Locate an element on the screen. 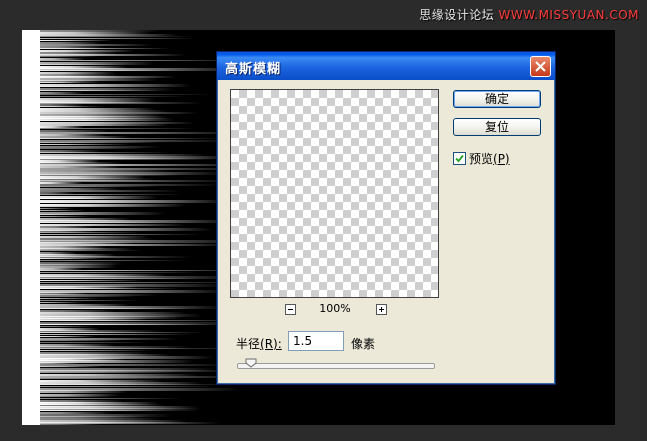 This screenshot has height=441, width=647. plus-icon is located at coordinates (381, 309).